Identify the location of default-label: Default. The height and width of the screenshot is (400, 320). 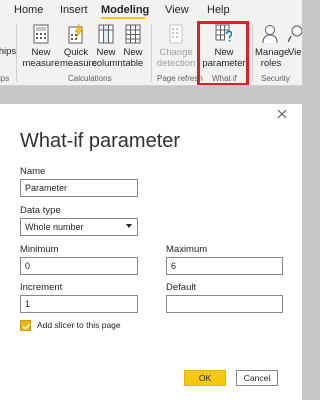
(181, 287).